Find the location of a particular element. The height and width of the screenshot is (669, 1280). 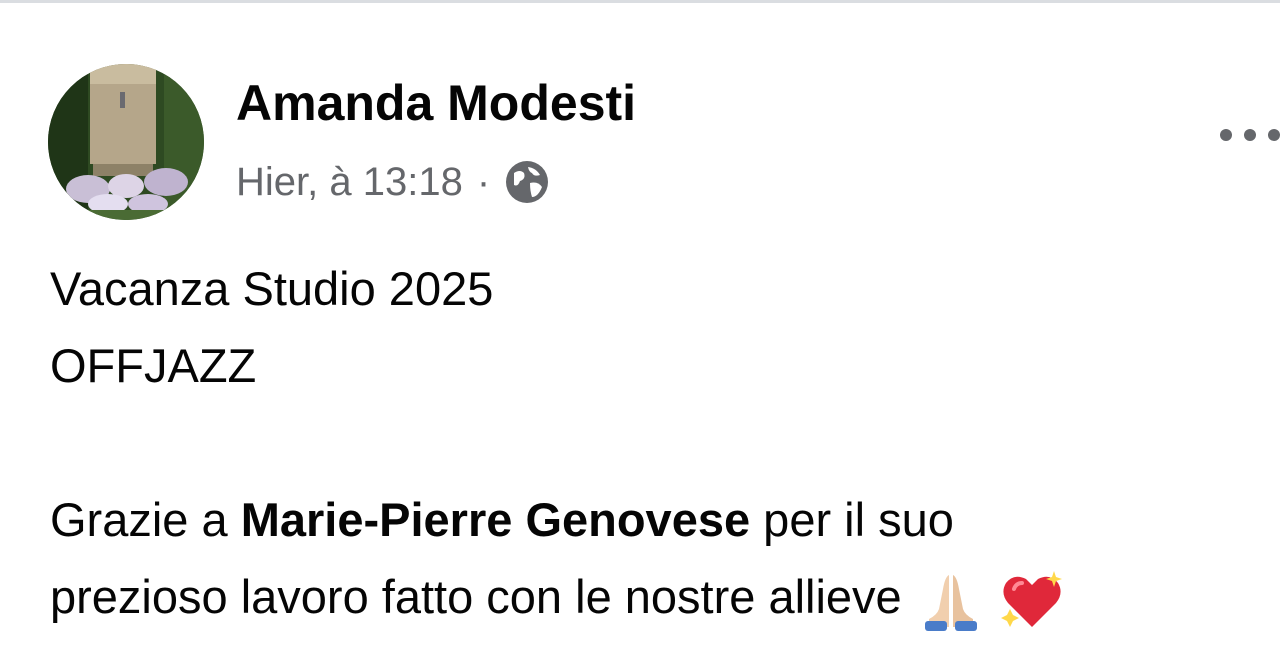

globe-icon is located at coordinates (527, 182).